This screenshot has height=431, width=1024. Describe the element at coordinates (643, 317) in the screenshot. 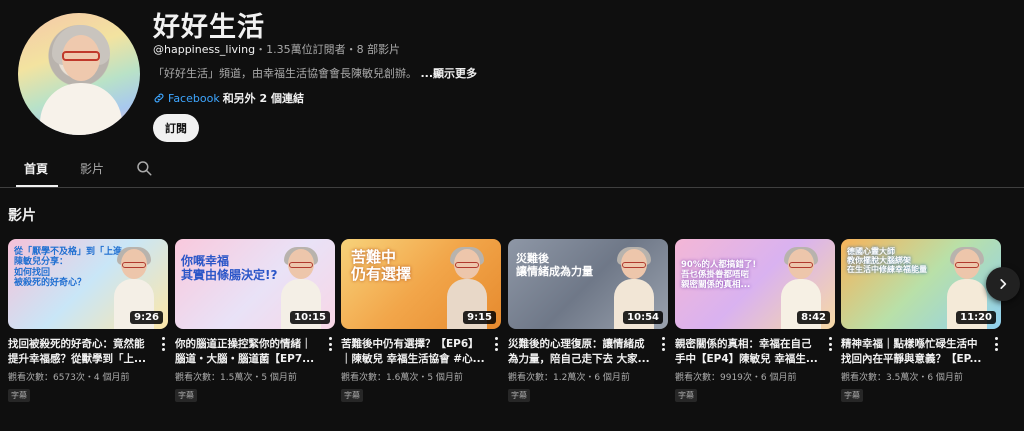

I see `video-duration: 10:54` at that location.